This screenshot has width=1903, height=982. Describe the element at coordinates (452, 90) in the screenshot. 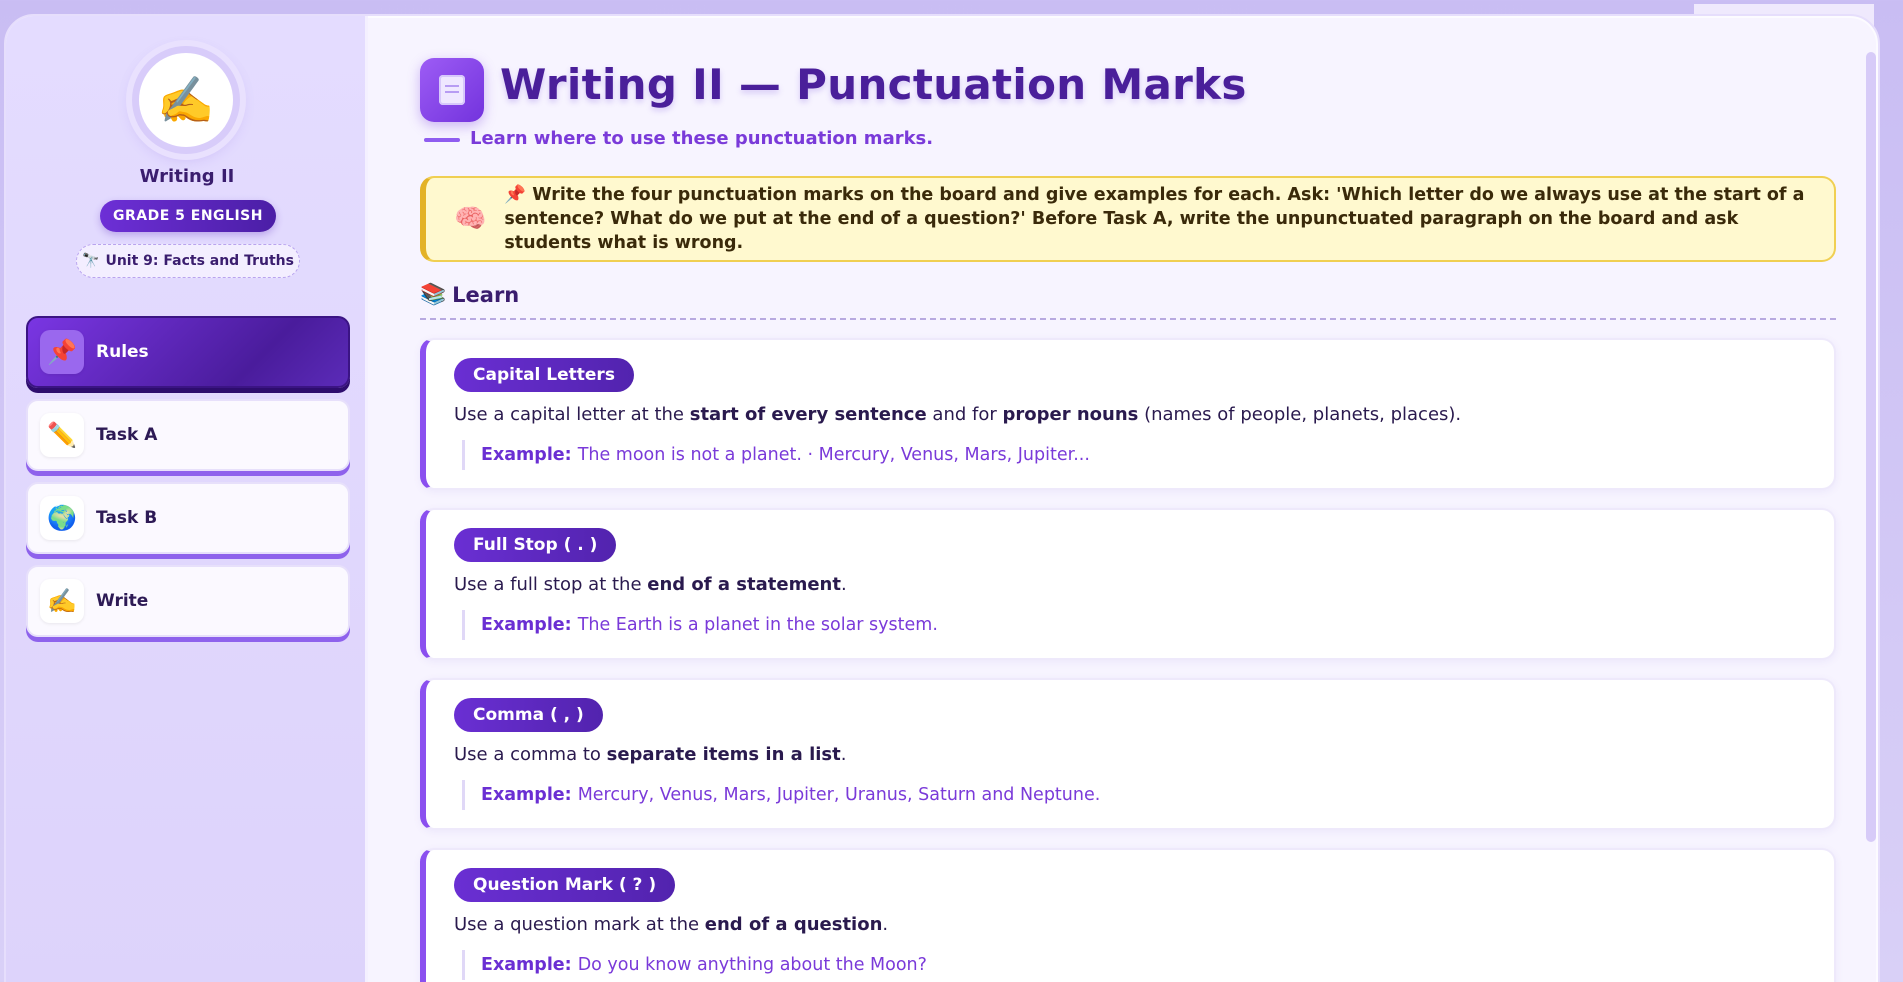

I see `book-icon` at that location.